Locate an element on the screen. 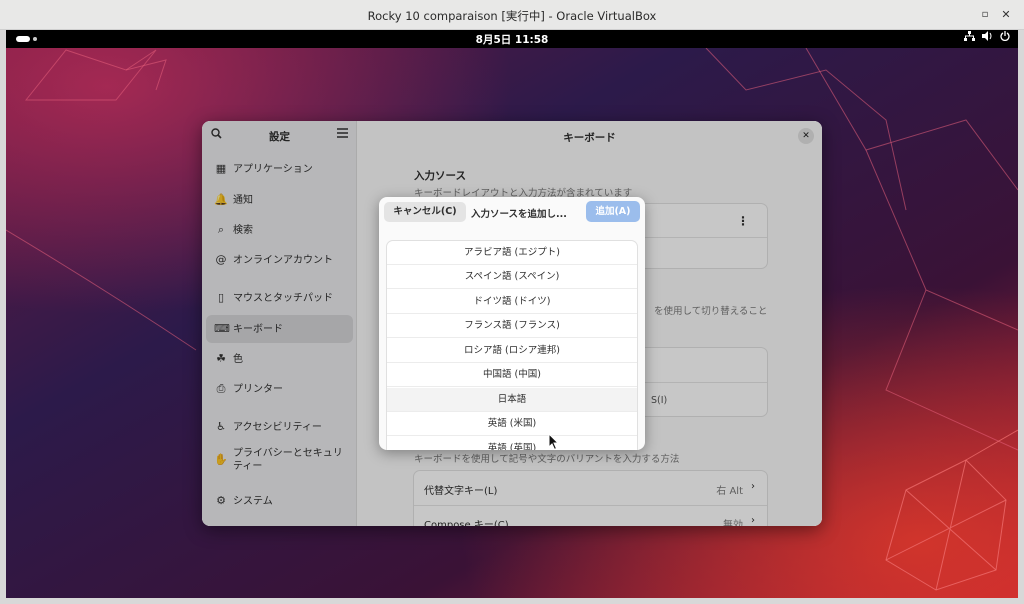 The image size is (1024, 604). clock: 8月5日 11:58 is located at coordinates (512, 39).